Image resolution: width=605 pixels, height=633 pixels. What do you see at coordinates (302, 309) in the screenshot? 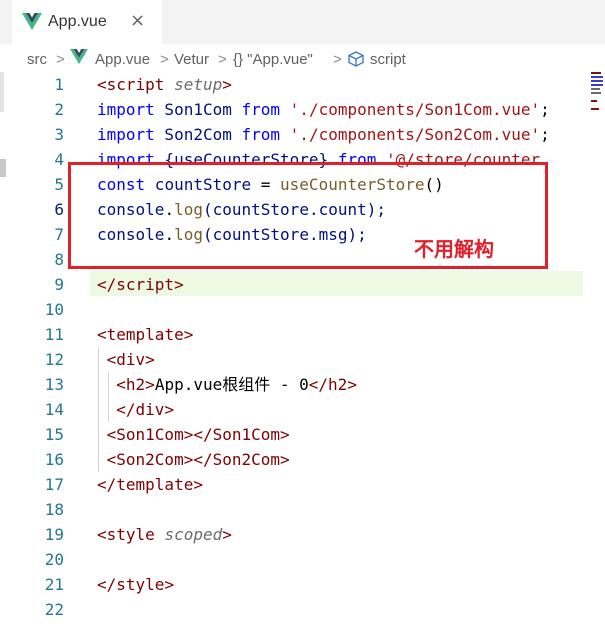
I see `code-line: 10` at bounding box center [302, 309].